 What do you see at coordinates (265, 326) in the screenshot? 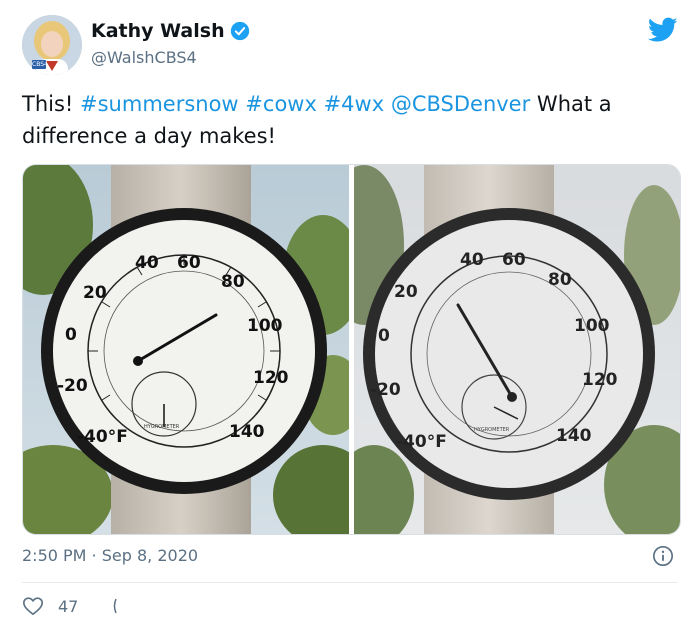
I see `dial-label-100: 100` at bounding box center [265, 326].